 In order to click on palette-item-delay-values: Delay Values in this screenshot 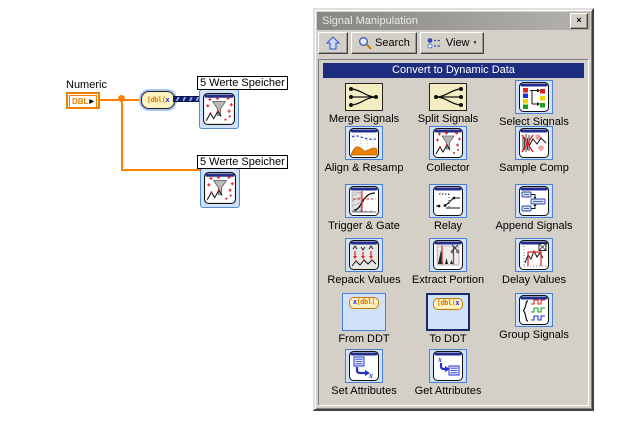, I will do `click(534, 262)`.